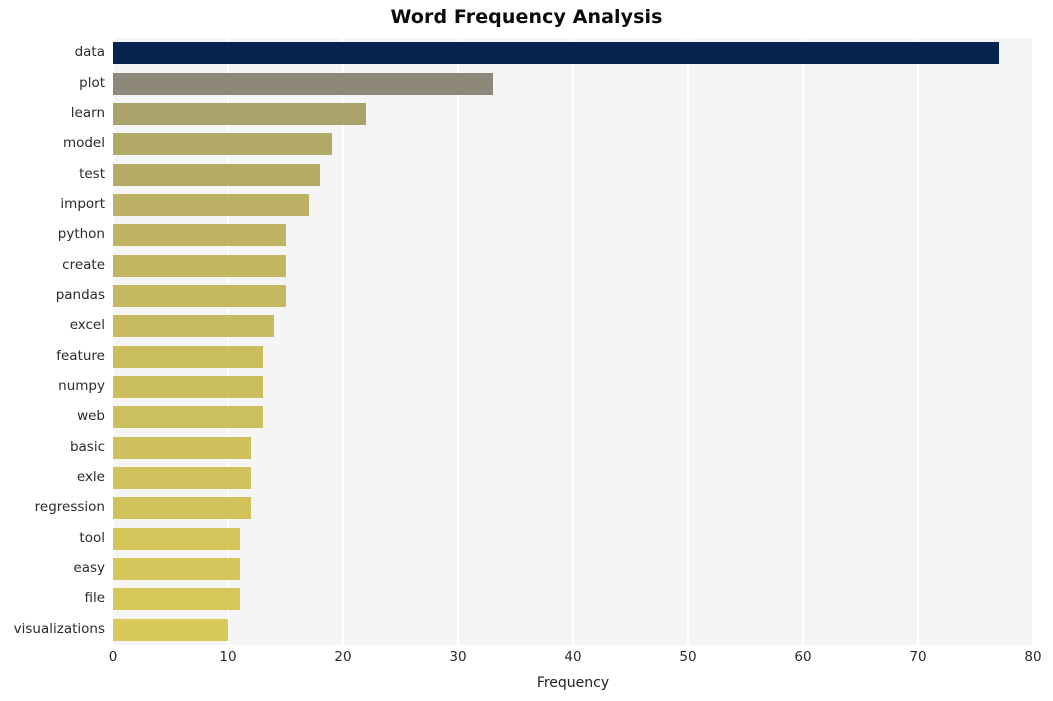 The image size is (1053, 701). Describe the element at coordinates (80, 294) in the screenshot. I see `y-axis-tick-label: pandas` at that location.